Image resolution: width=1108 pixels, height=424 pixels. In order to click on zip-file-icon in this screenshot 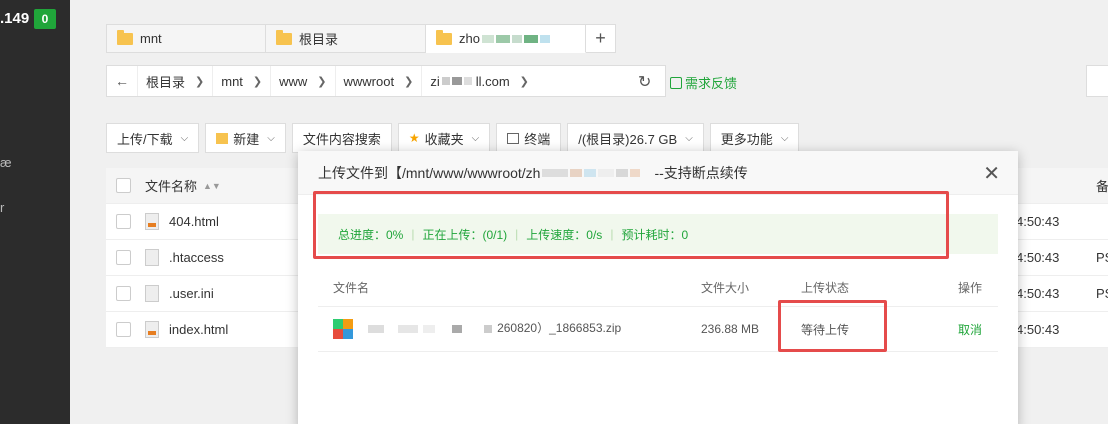, I will do `click(343, 329)`.